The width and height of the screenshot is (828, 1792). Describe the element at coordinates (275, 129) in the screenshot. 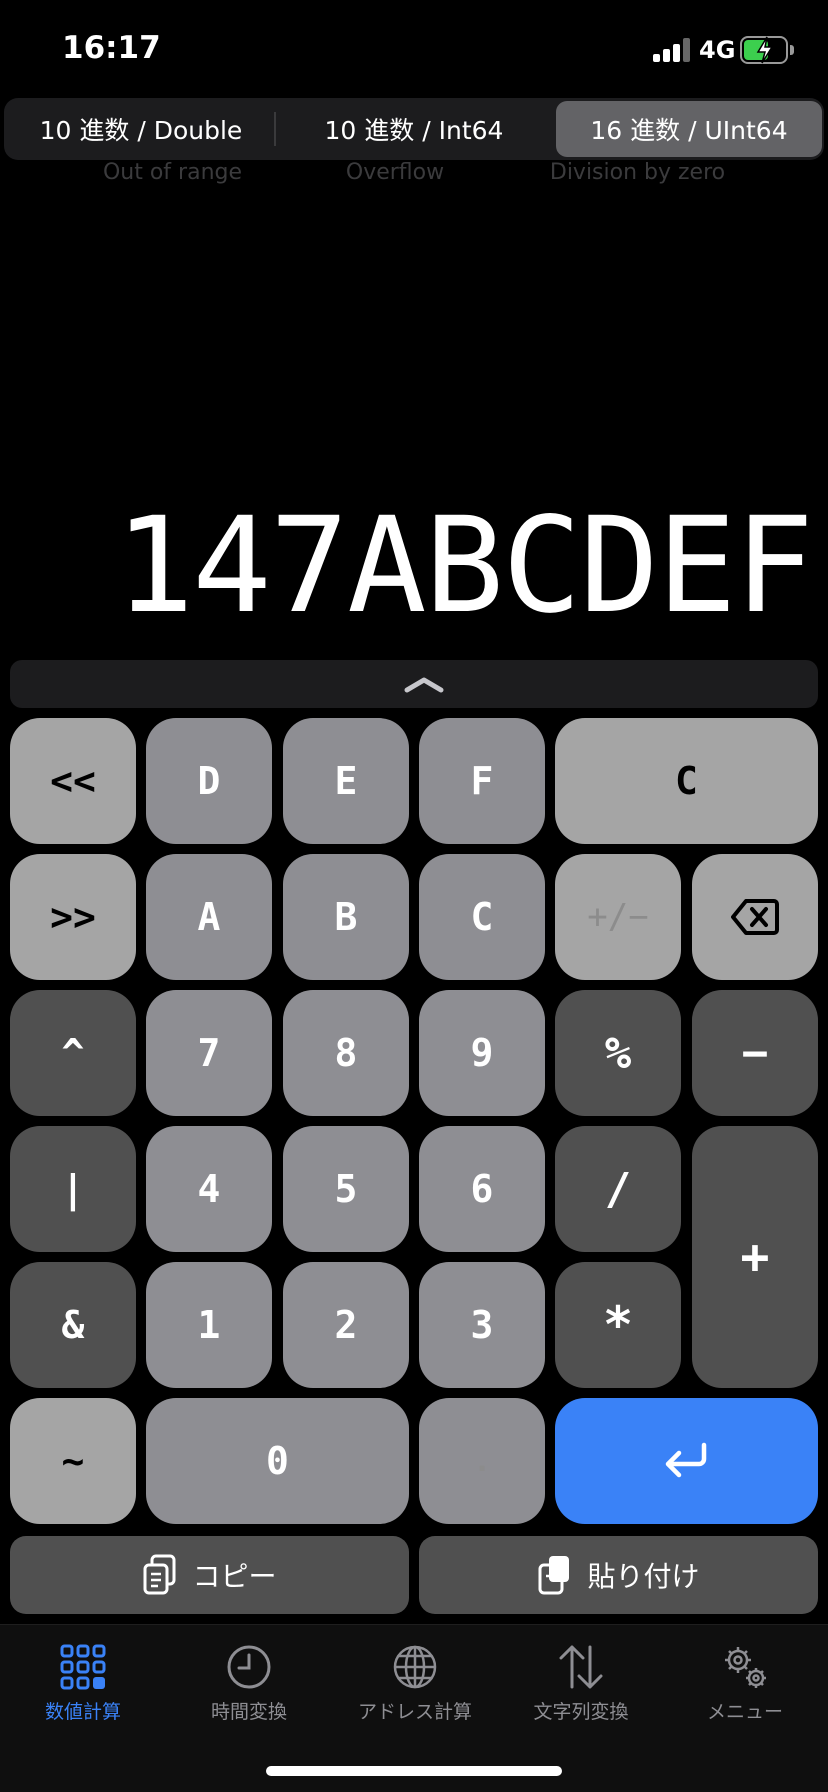

I see `segment-divider` at that location.